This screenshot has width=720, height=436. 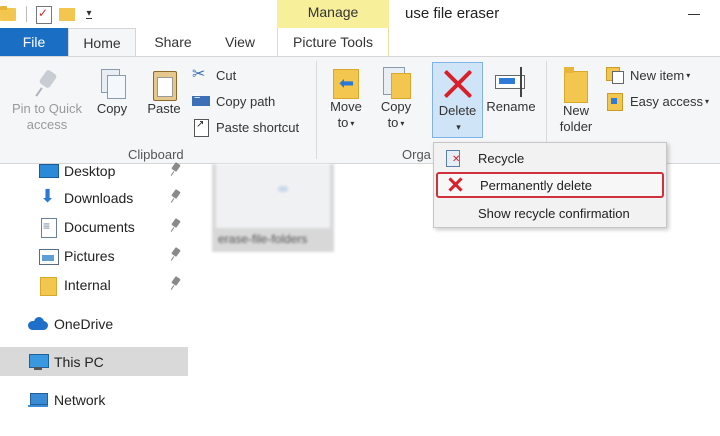 What do you see at coordinates (554, 213) in the screenshot?
I see `menu-item-label: Show recycle confirmation` at bounding box center [554, 213].